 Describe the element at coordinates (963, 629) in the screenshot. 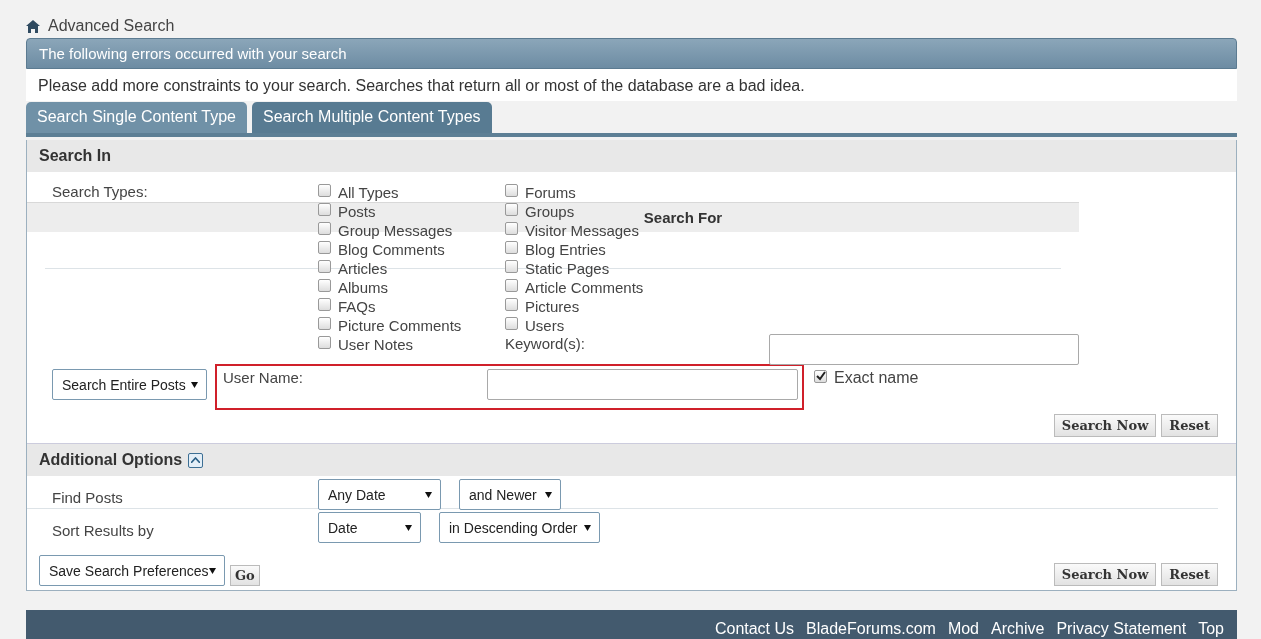

I see `footer-link: Mod` at that location.